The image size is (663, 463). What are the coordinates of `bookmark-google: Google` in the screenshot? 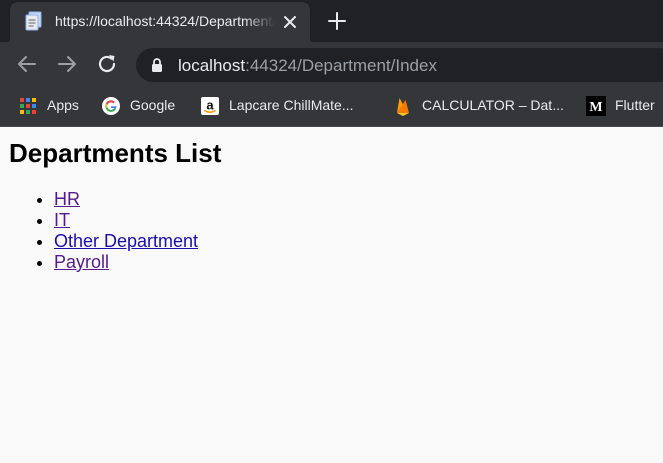 It's located at (143, 106).